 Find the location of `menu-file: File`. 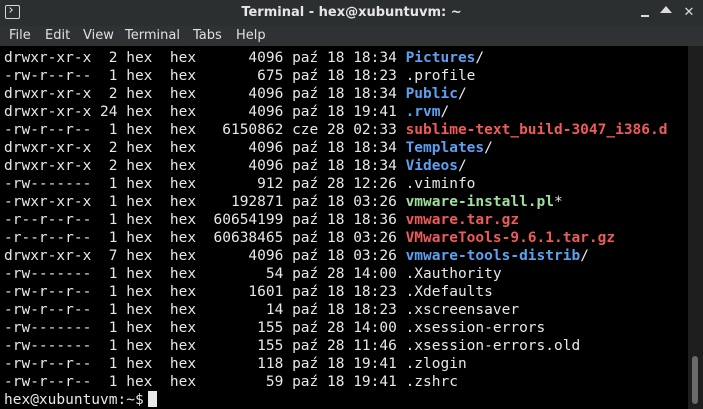

menu-file: File is located at coordinates (20, 35).